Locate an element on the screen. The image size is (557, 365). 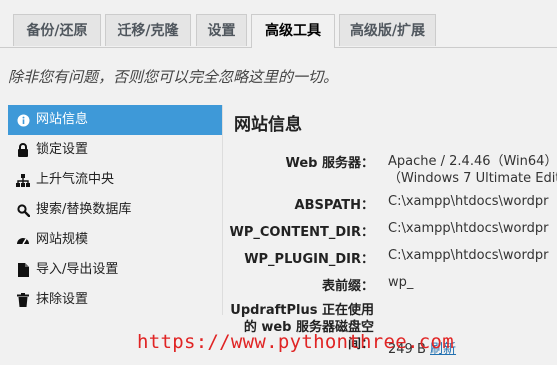
table-prefix-value: wp_ is located at coordinates (401, 282).